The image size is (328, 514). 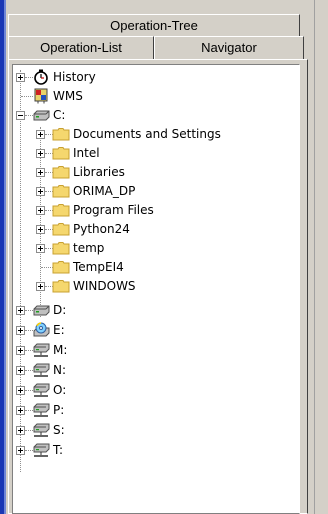 What do you see at coordinates (59, 430) in the screenshot?
I see `tree-item-label: S:` at bounding box center [59, 430].